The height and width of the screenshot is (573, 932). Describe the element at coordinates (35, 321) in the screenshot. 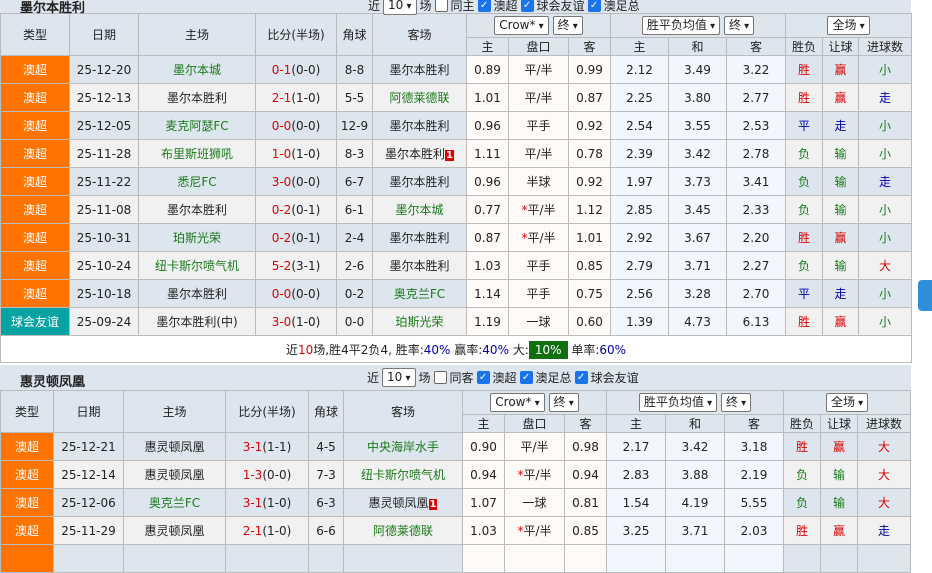

I see `league-badge: 球会友谊` at that location.